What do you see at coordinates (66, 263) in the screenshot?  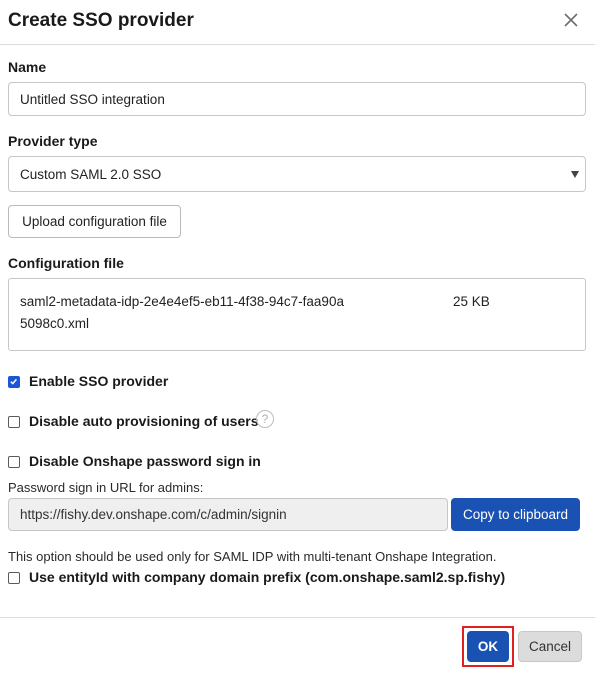 I see `config-file-label: Configuration file` at bounding box center [66, 263].